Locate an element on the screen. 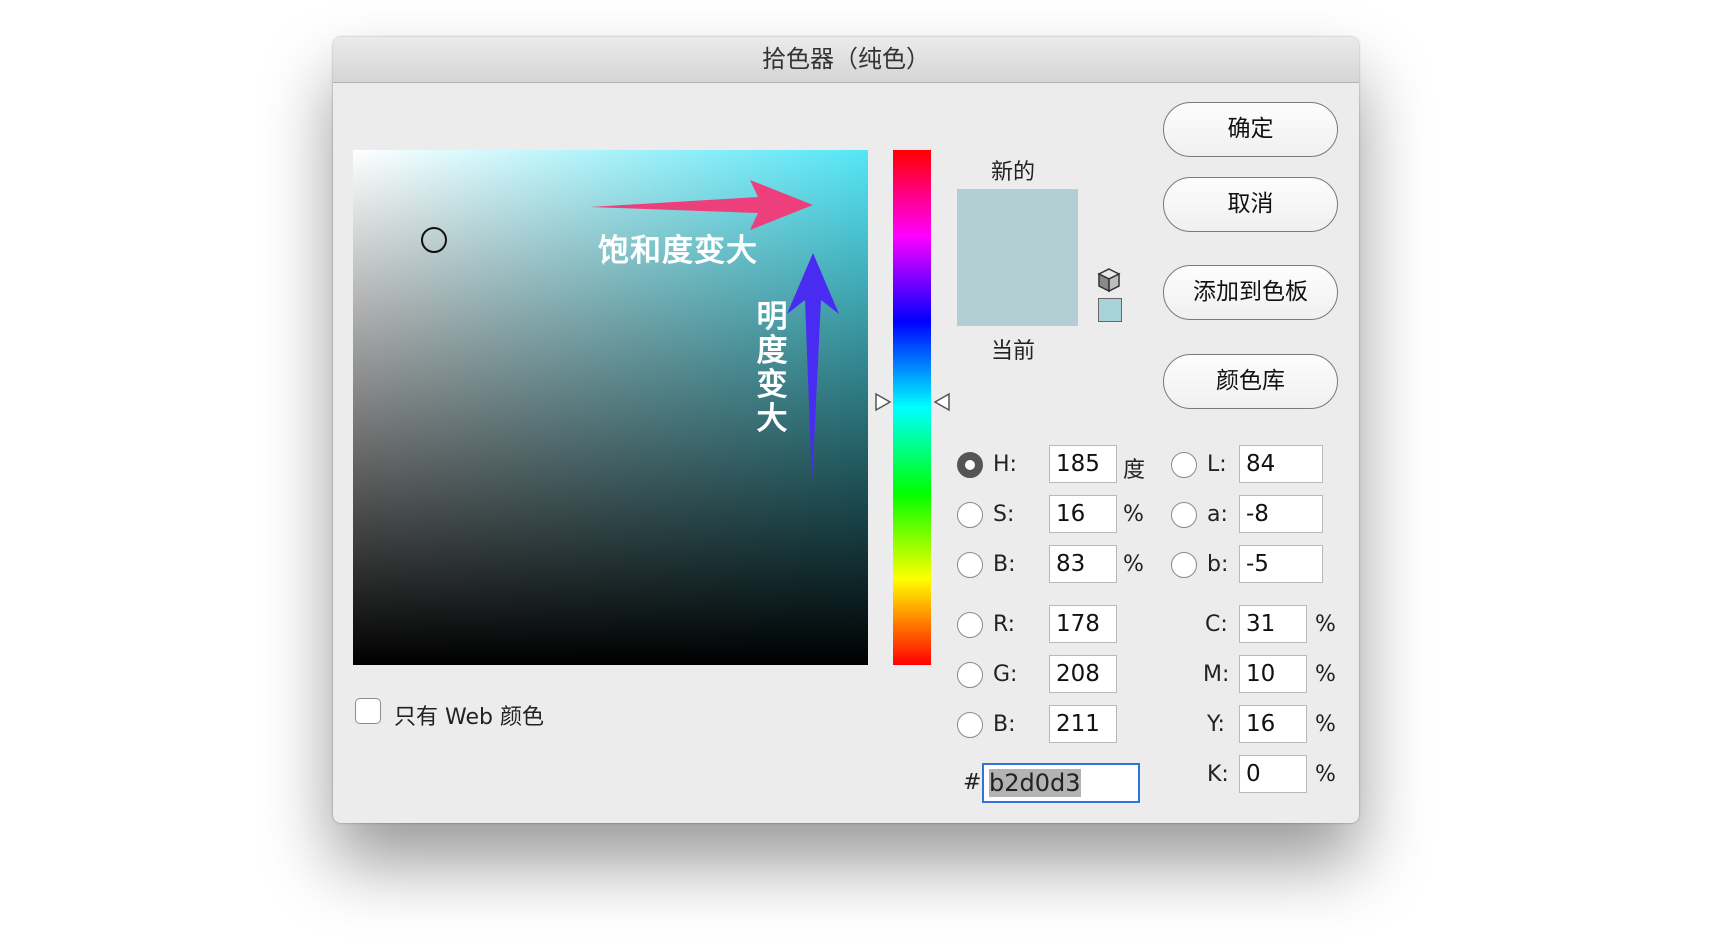 This screenshot has height=944, width=1730. label-lab-b: b: is located at coordinates (1218, 564).